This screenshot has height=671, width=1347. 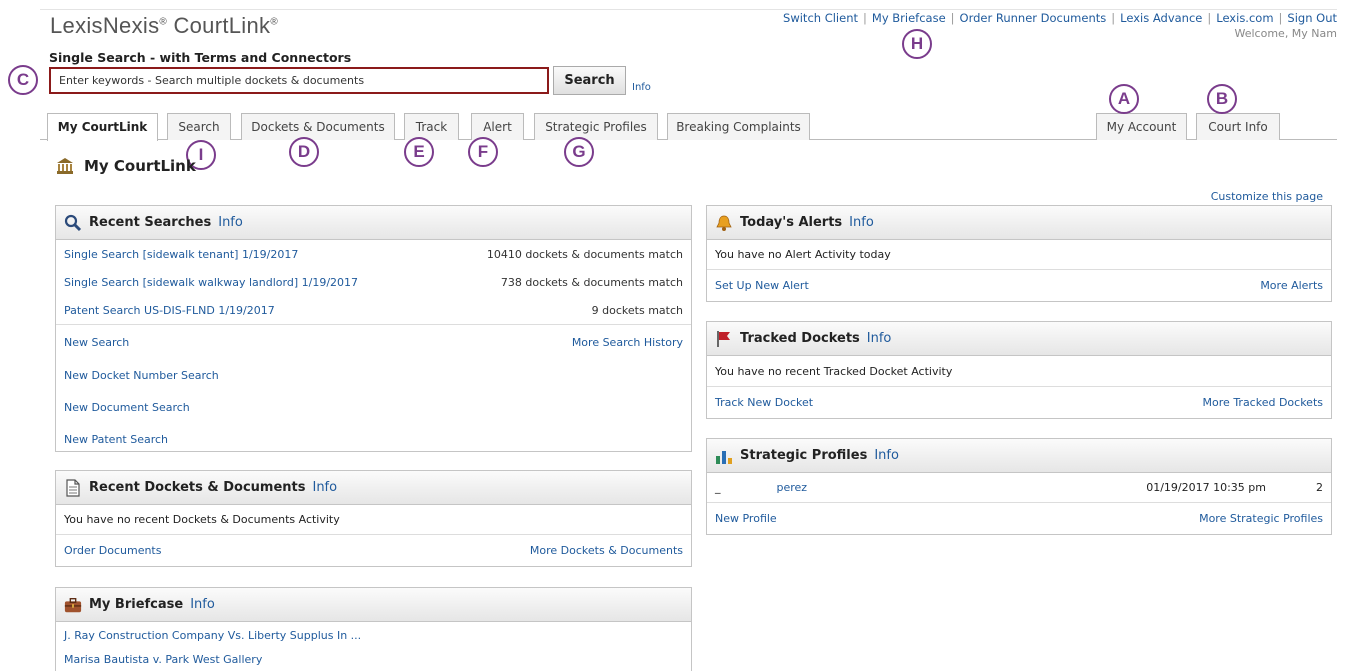 I want to click on courthouse-icon, so click(x=65, y=166).